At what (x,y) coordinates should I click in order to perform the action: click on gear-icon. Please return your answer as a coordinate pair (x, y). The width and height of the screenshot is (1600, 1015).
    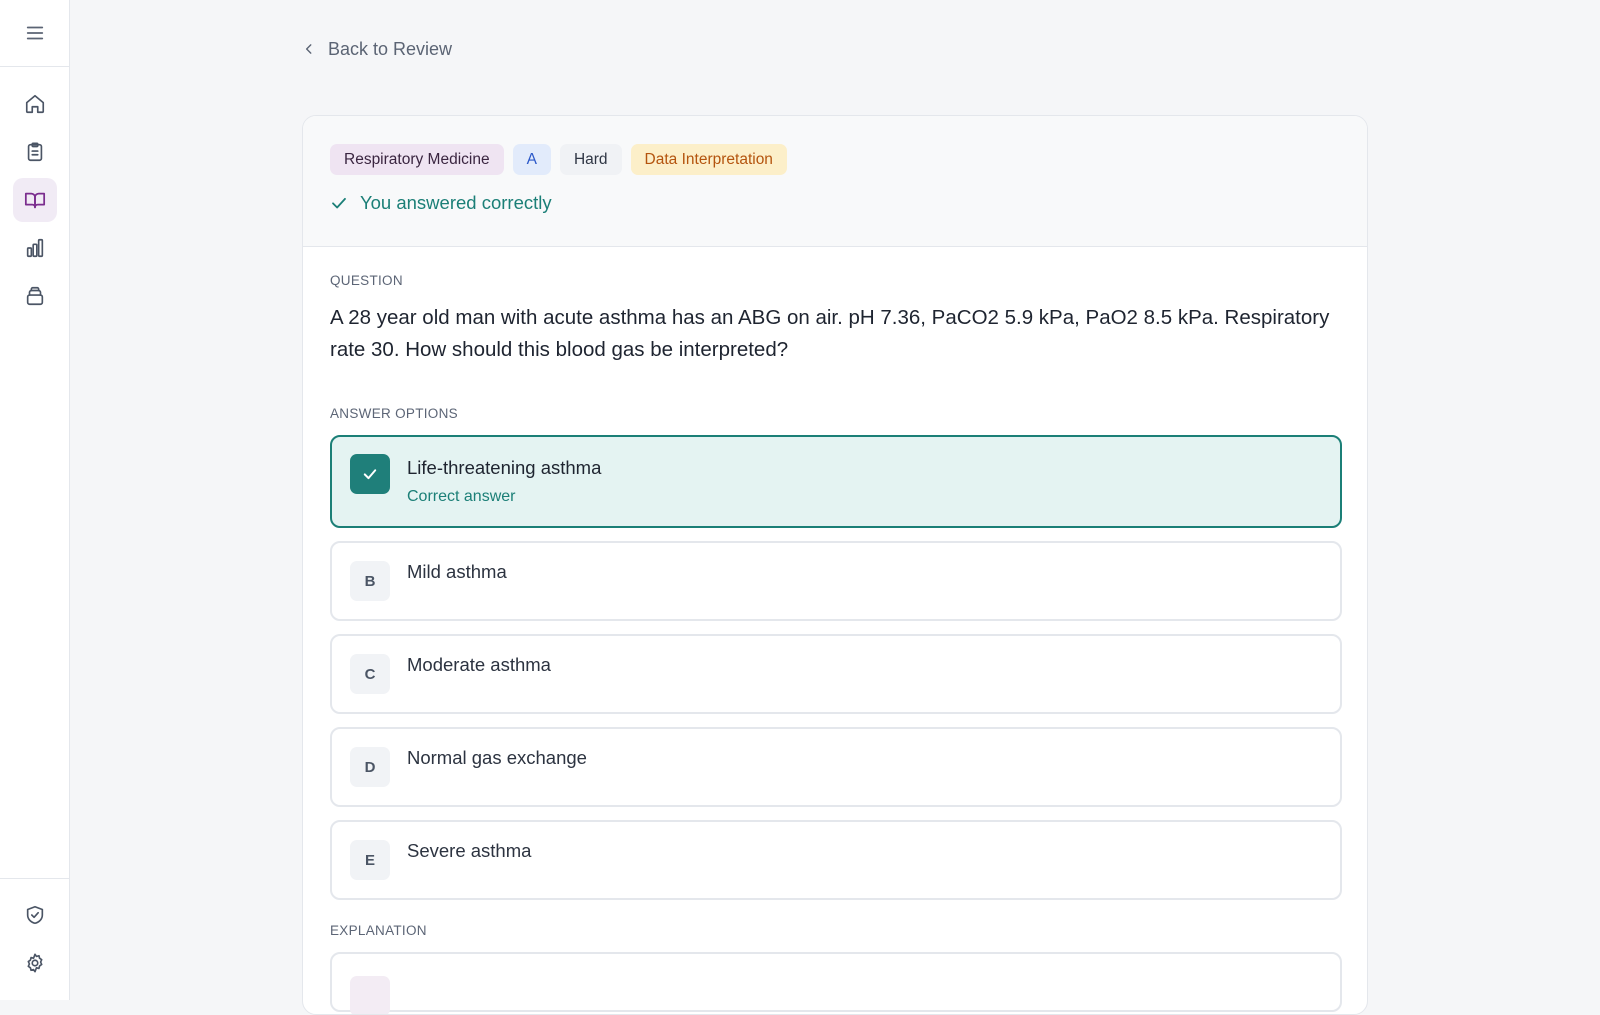
    Looking at the image, I should click on (35, 963).